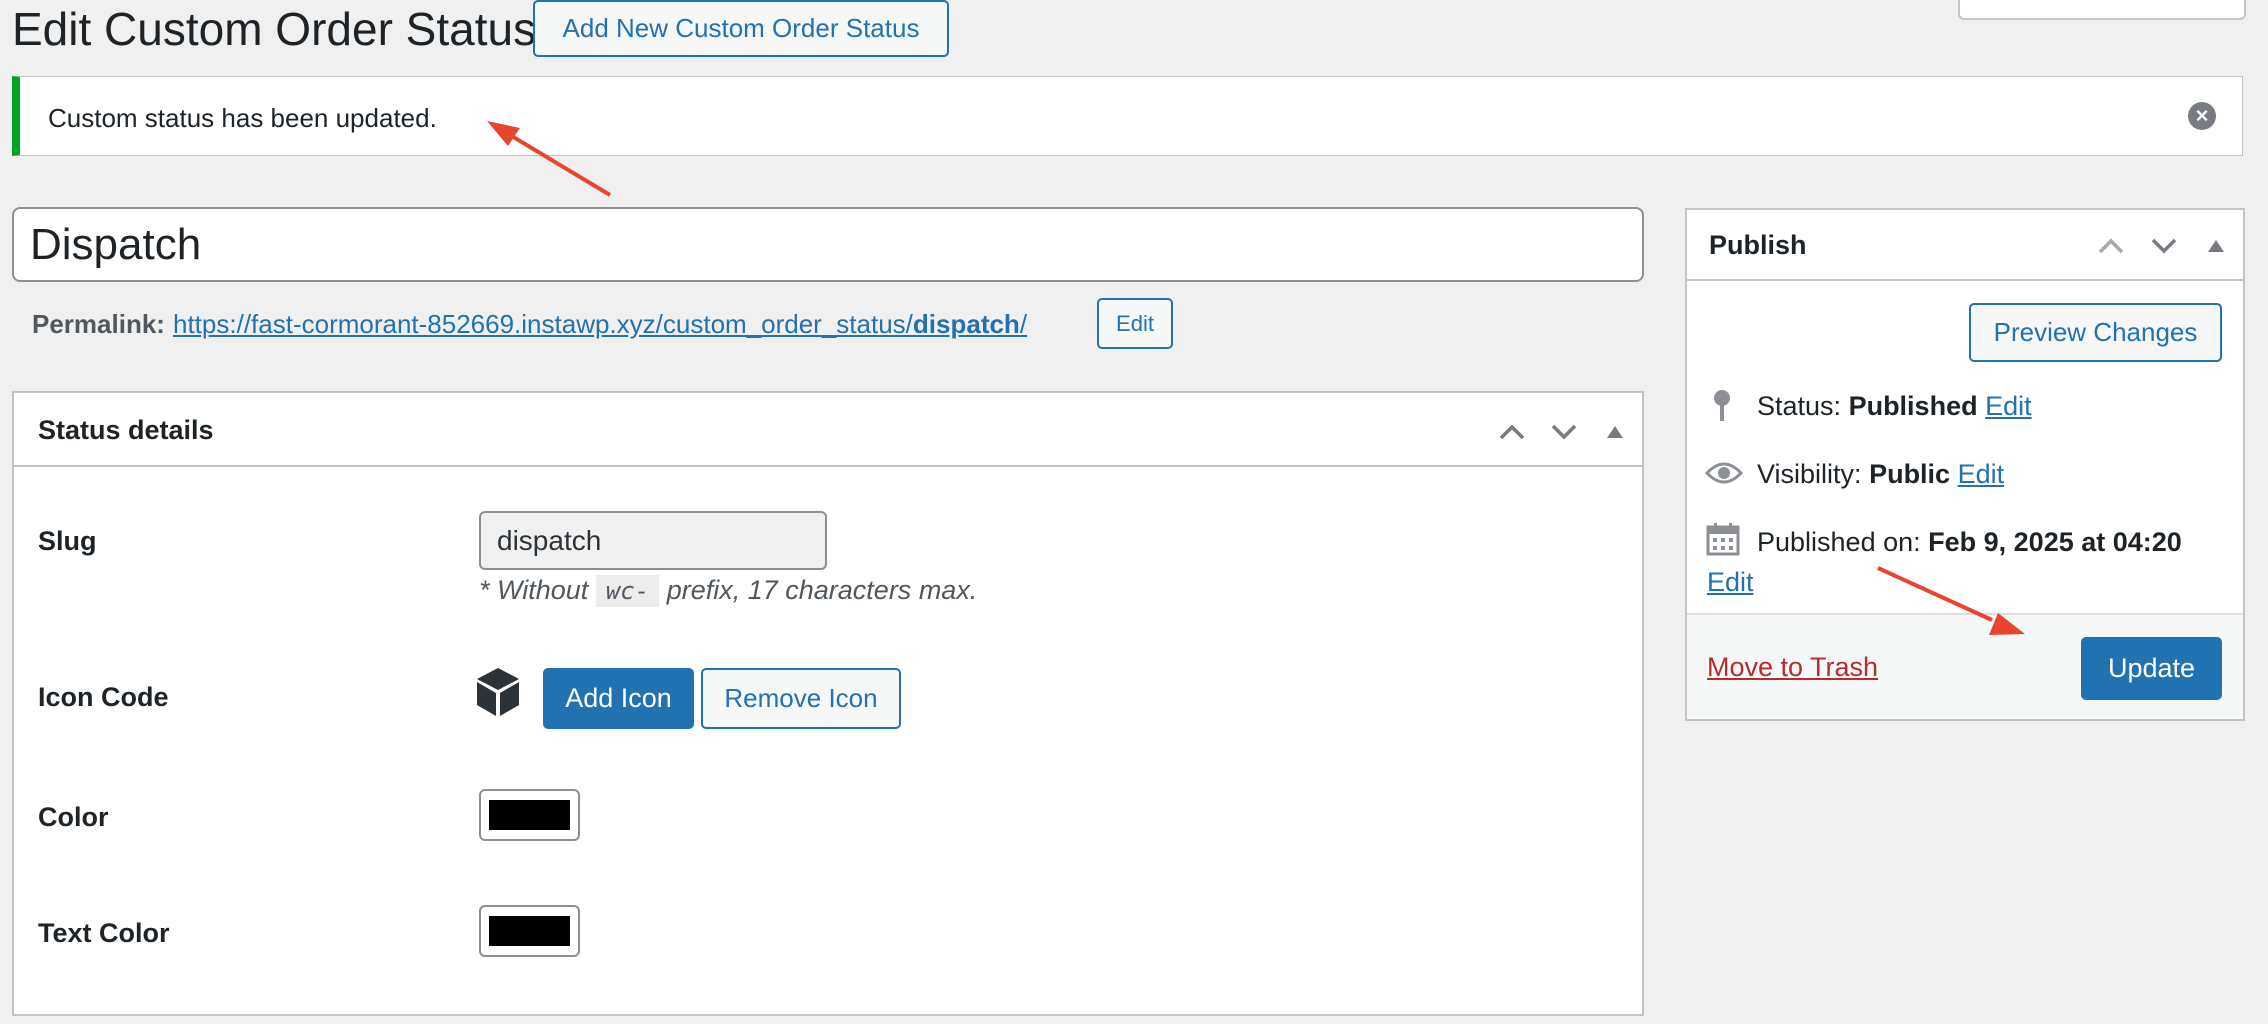 The height and width of the screenshot is (1024, 2268). Describe the element at coordinates (1981, 474) in the screenshot. I see `visibility-edit-link: Edit` at that location.